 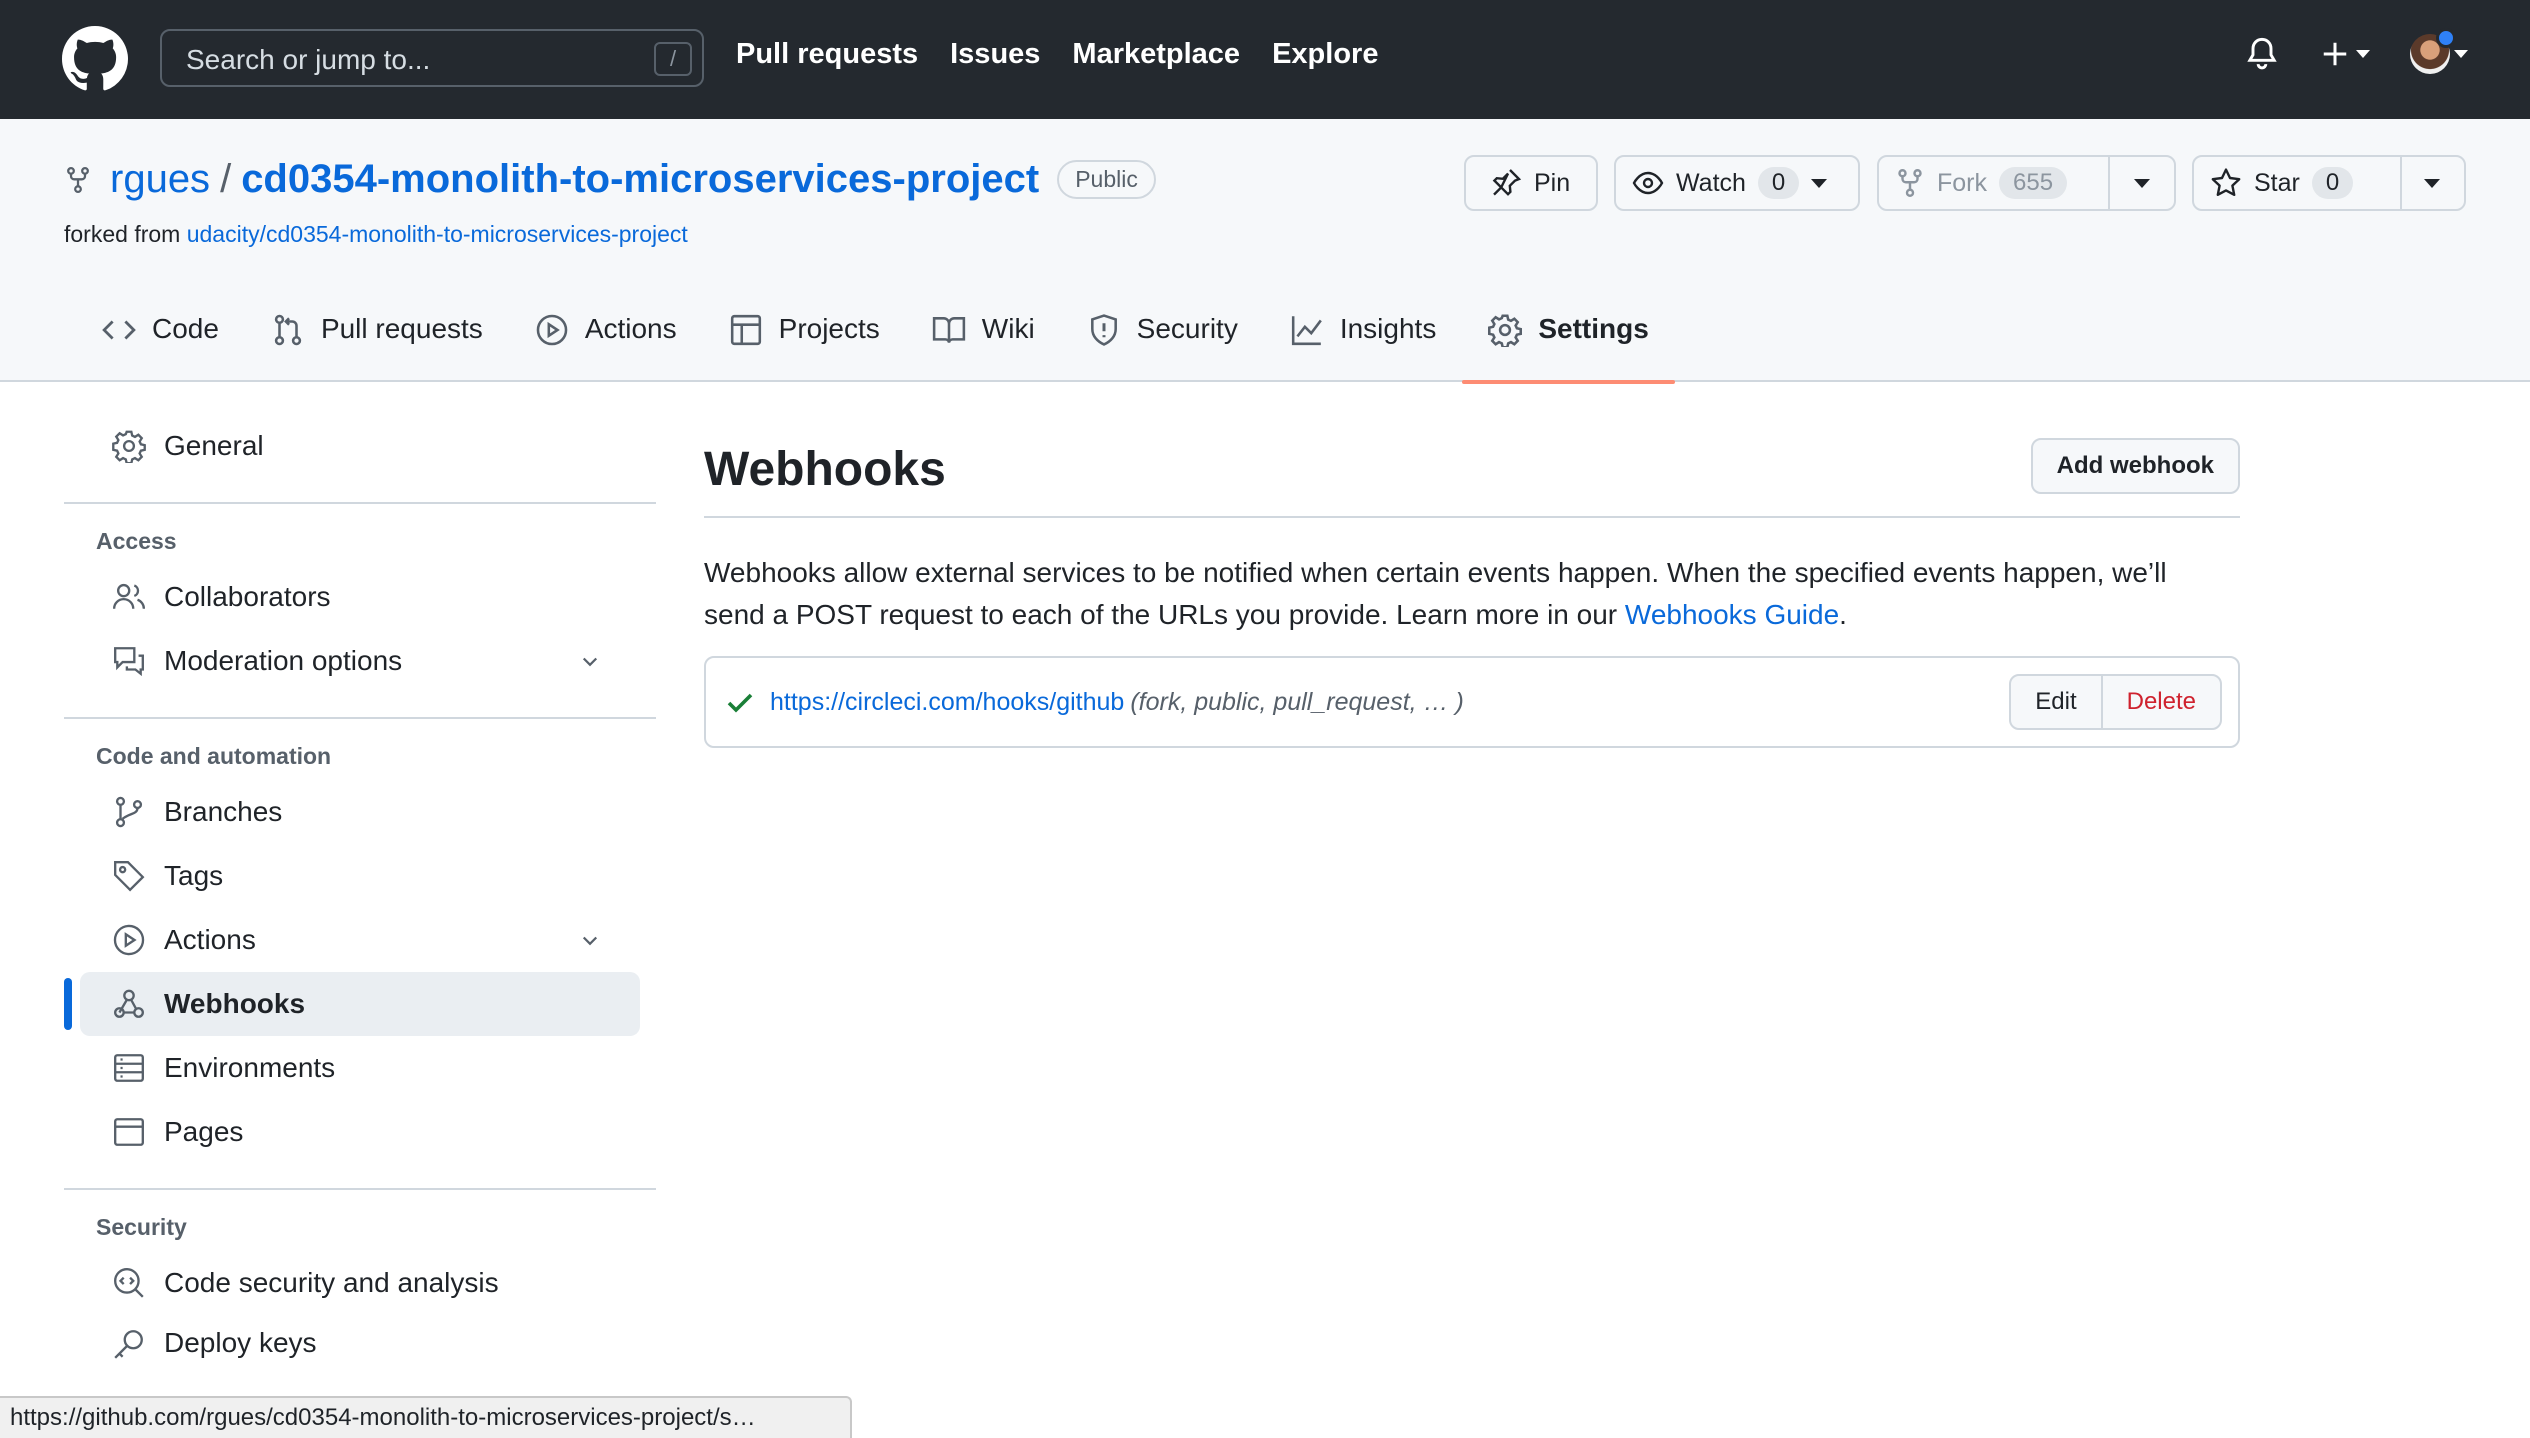 I want to click on star-dropdown, so click(x=2431, y=183).